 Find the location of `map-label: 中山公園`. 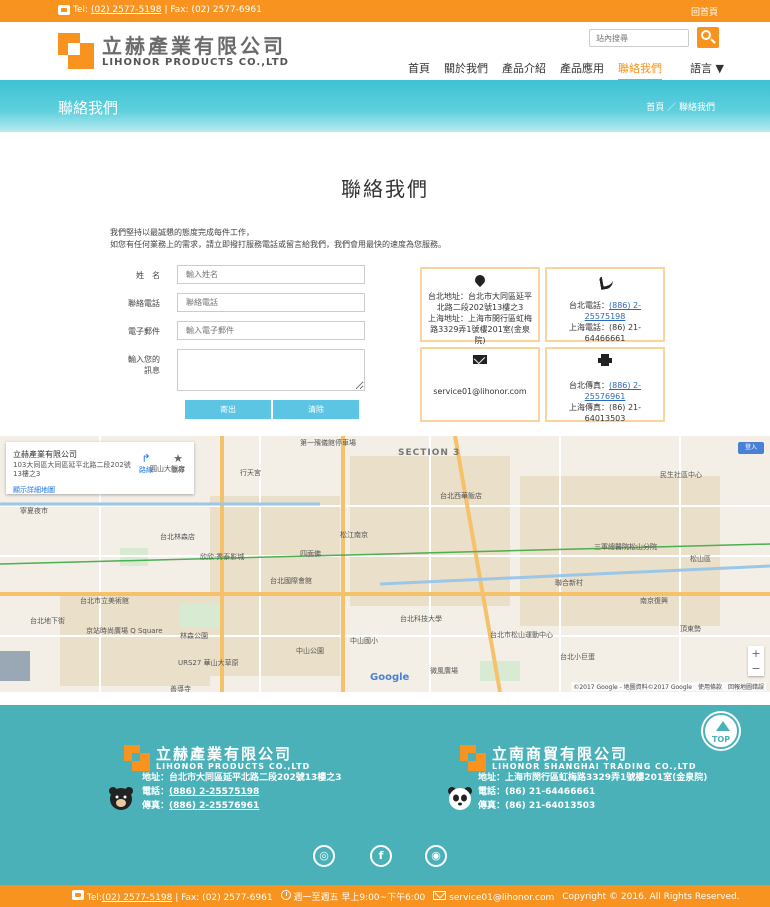

map-label: 中山公園 is located at coordinates (310, 651).